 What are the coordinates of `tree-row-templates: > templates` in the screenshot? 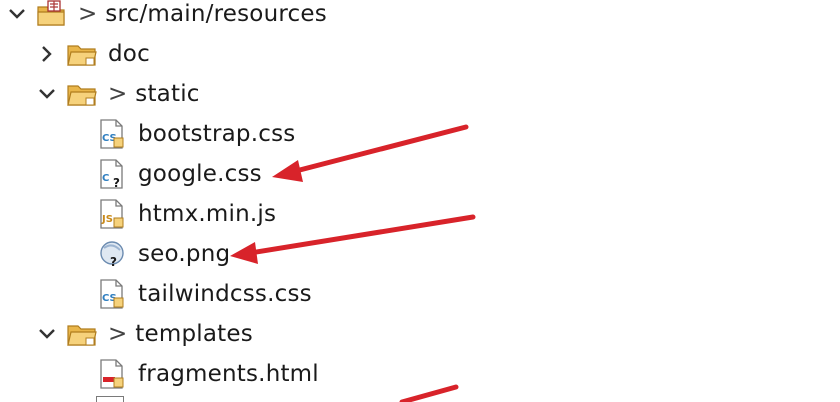 It's located at (143, 334).